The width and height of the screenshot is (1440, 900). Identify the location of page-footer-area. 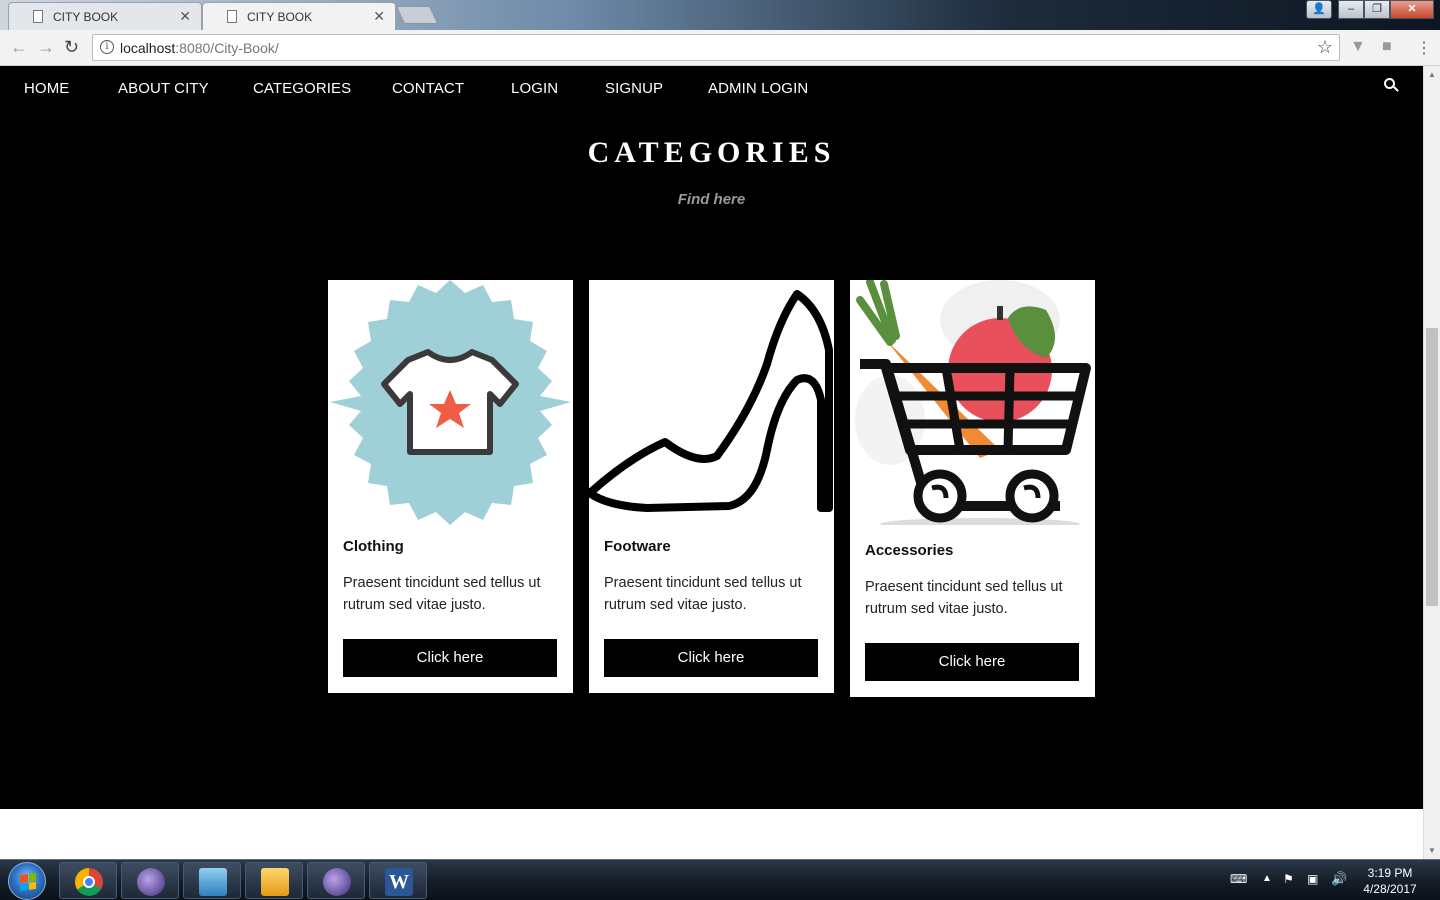
(711, 834).